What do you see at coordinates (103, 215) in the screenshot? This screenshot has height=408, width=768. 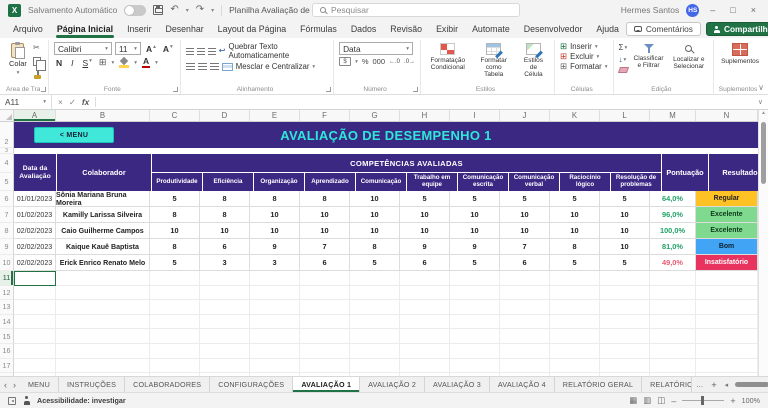 I see `collaborator-cell: Kamilly Larissa Silveira` at bounding box center [103, 215].